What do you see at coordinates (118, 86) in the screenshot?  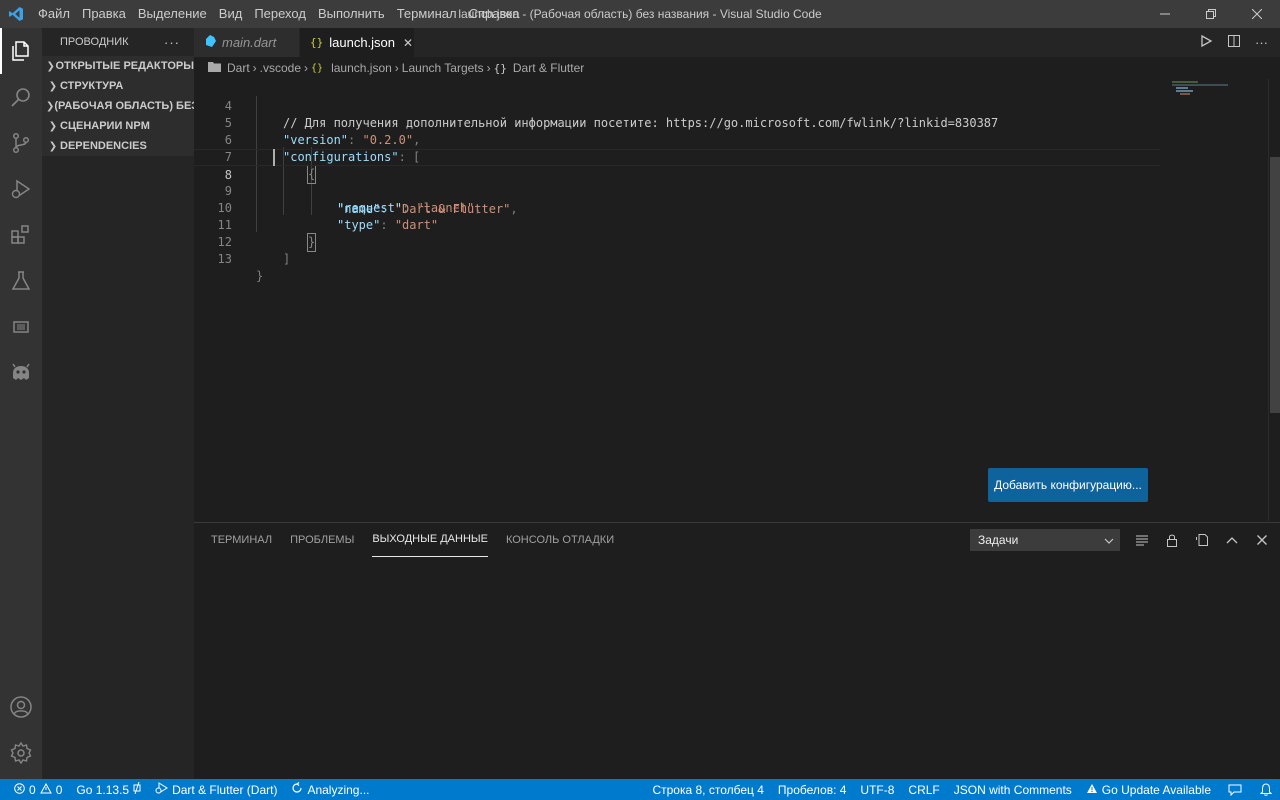 I see `section-outline: ❯ СТРУКТУРА` at bounding box center [118, 86].